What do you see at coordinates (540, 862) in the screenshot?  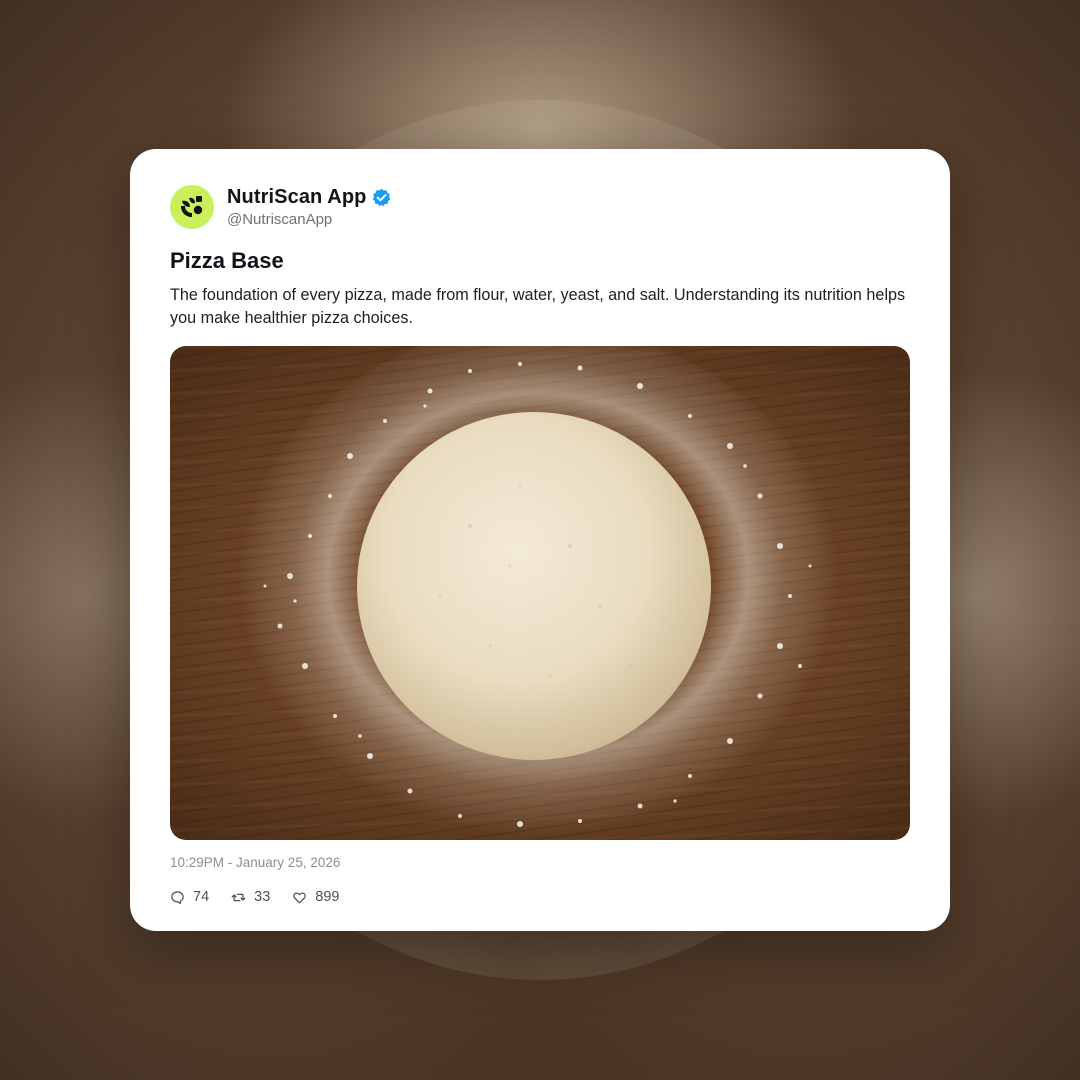 I see `post-timestamp: 10:29PM - January 25, 2026` at bounding box center [540, 862].